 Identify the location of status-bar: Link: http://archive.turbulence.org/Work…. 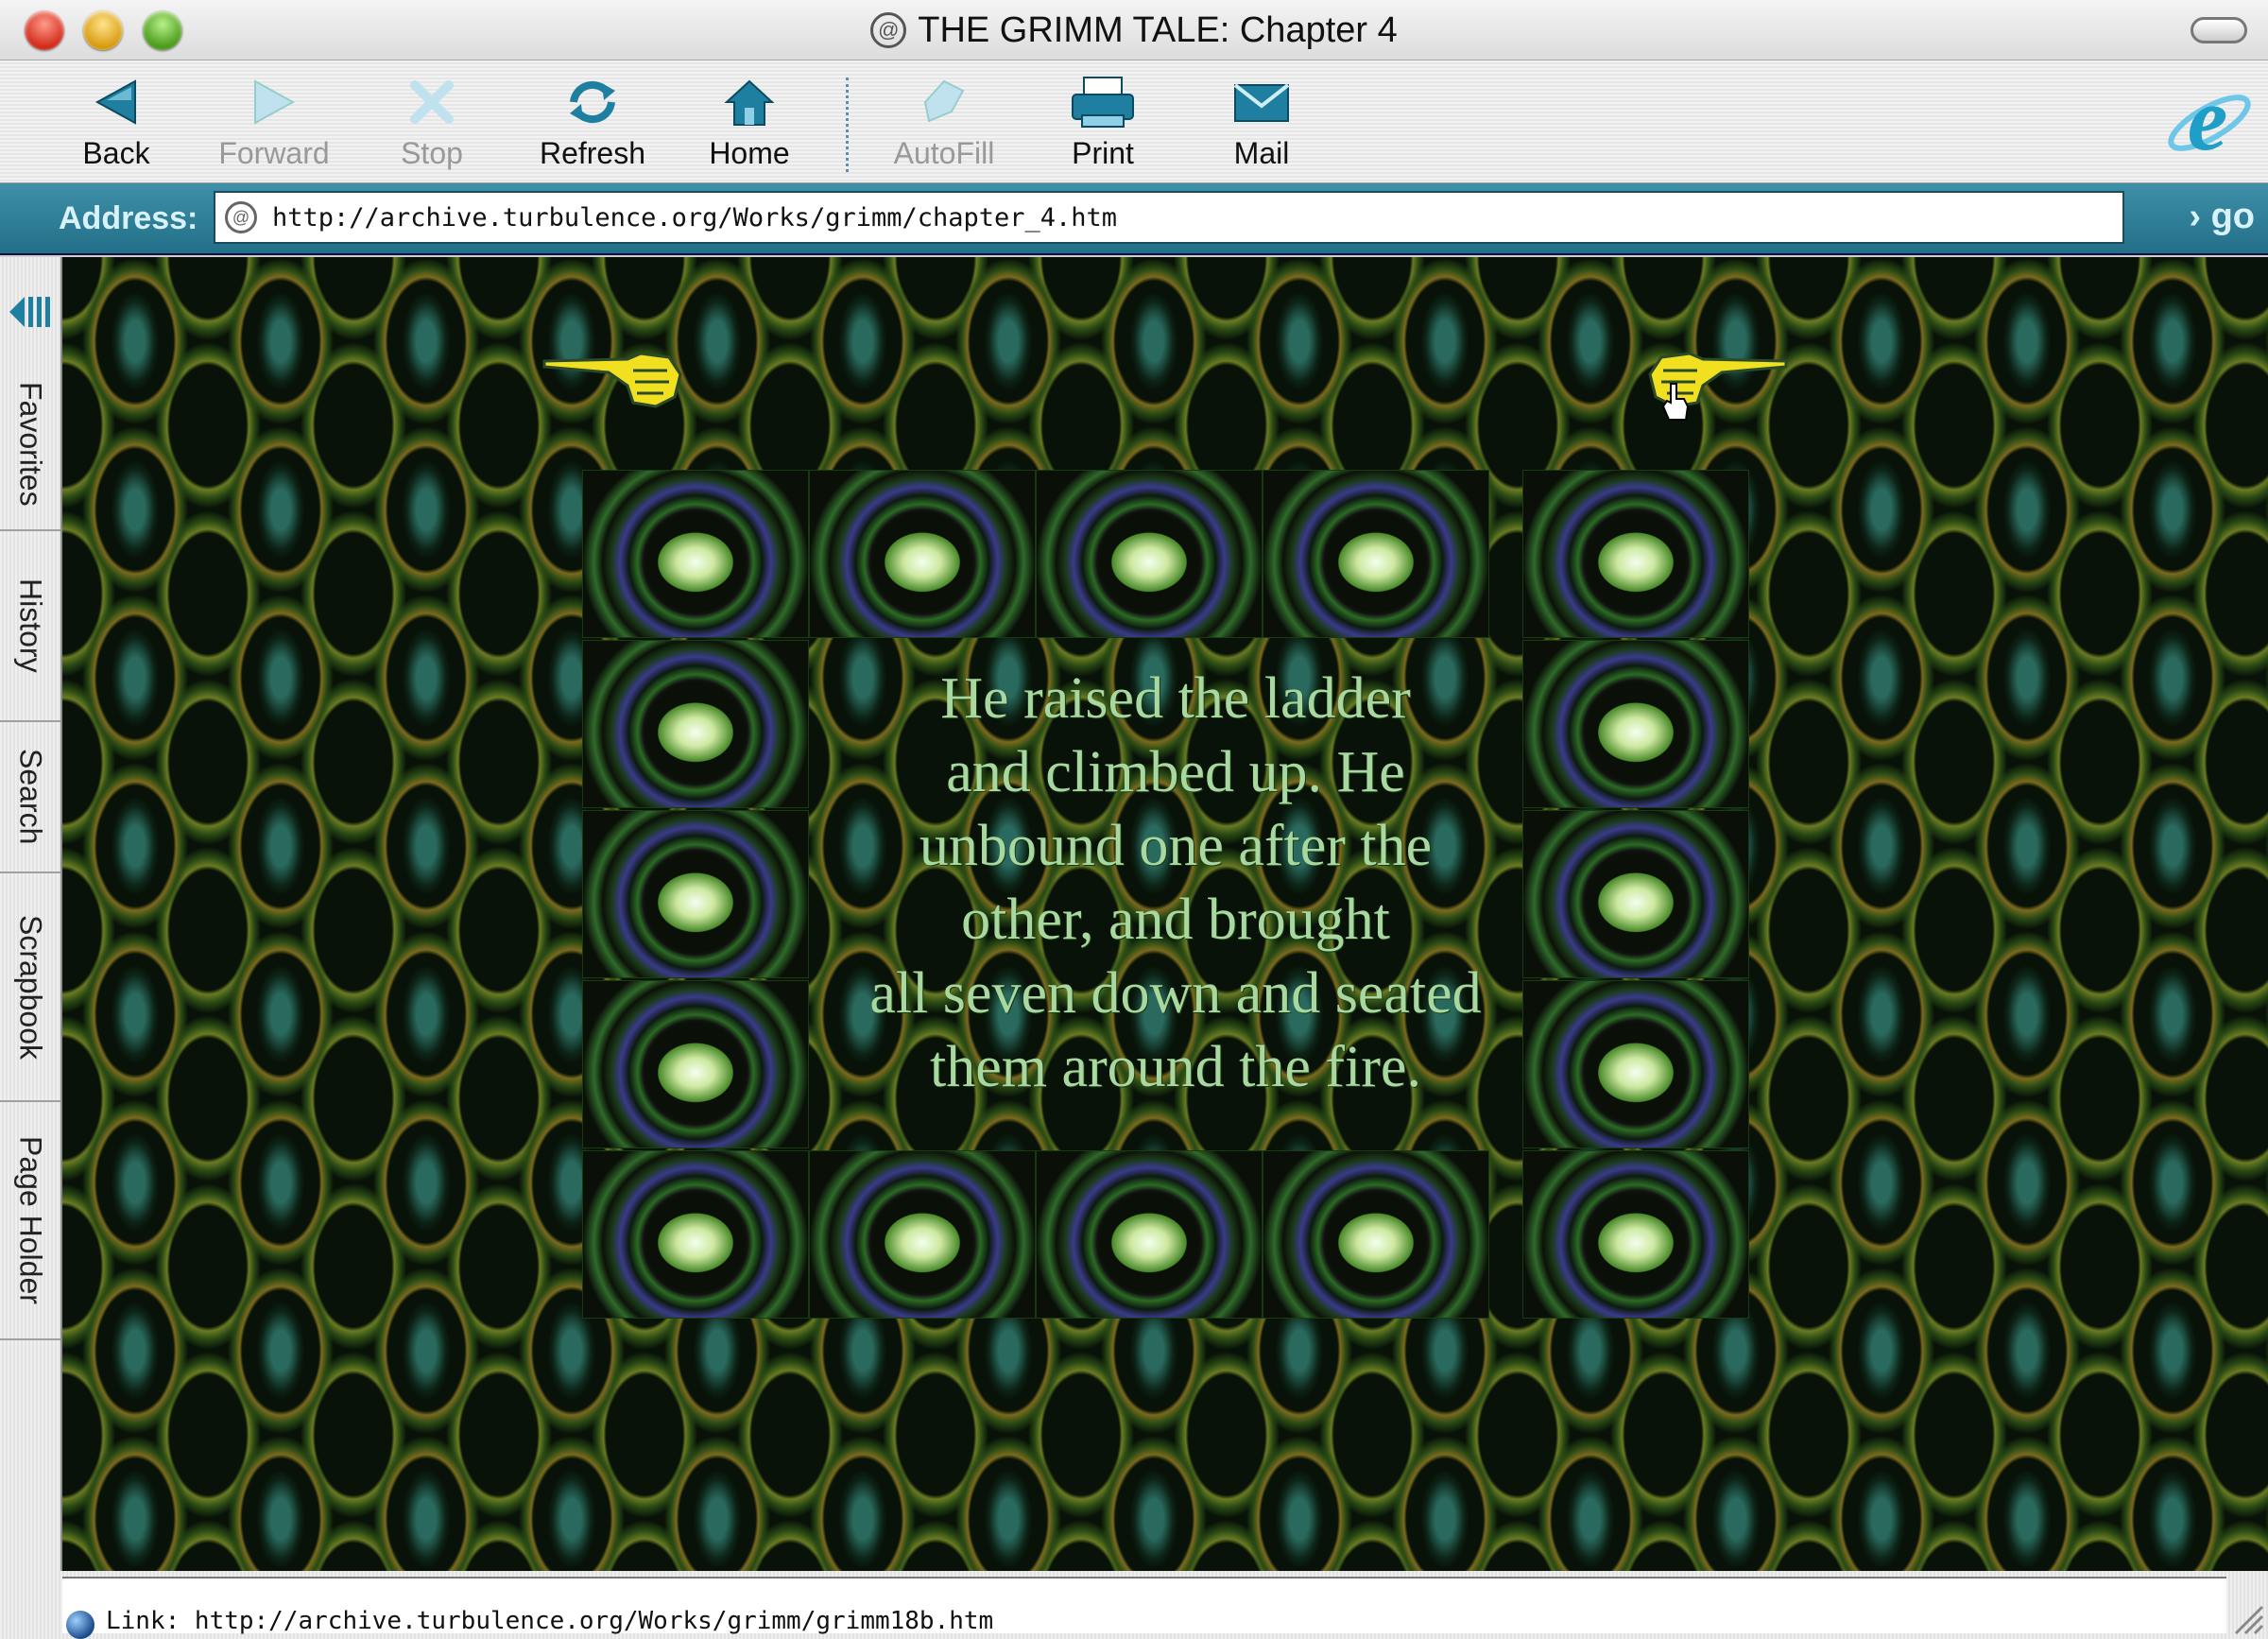
(1134, 1605).